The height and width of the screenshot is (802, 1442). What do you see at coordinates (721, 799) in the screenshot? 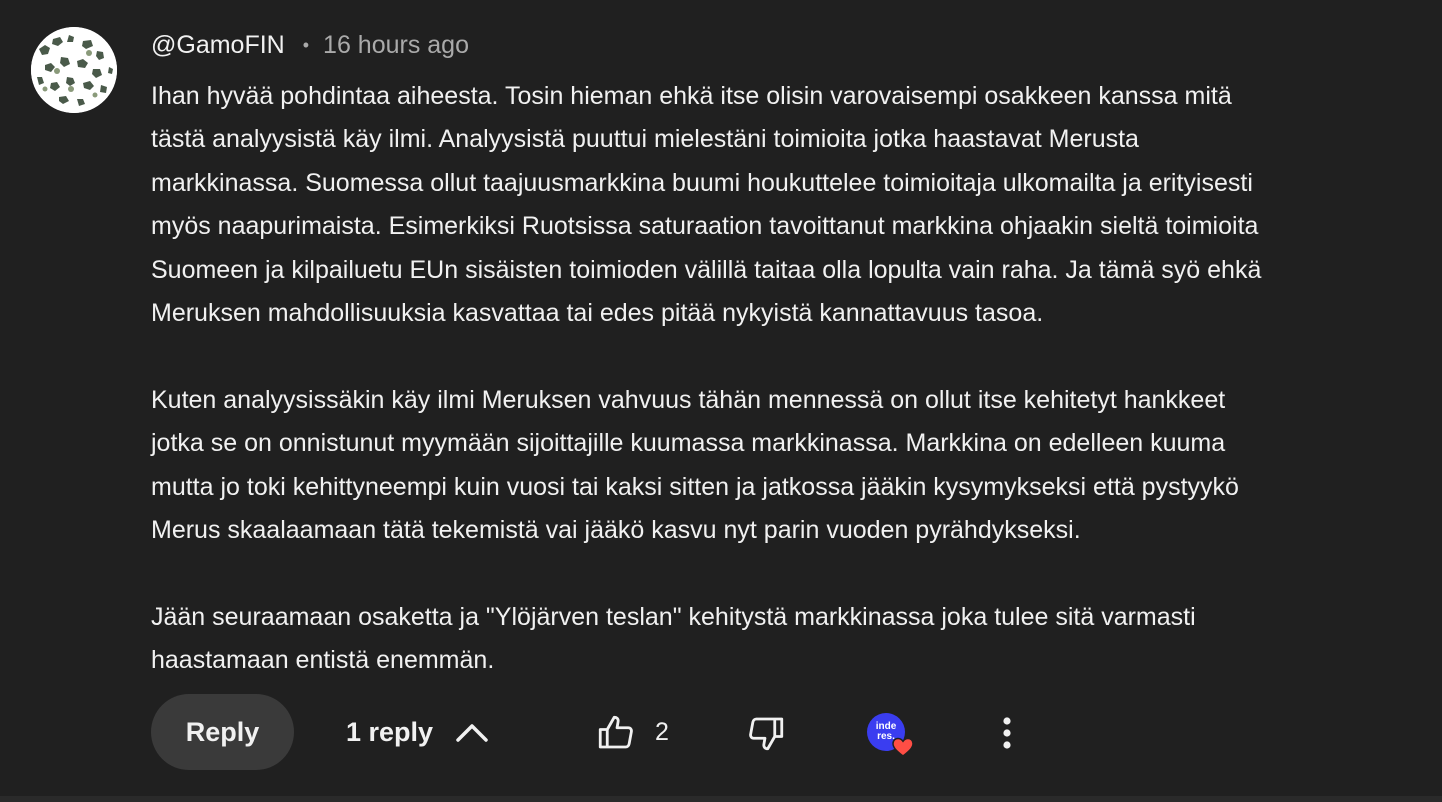
I see `divider` at bounding box center [721, 799].